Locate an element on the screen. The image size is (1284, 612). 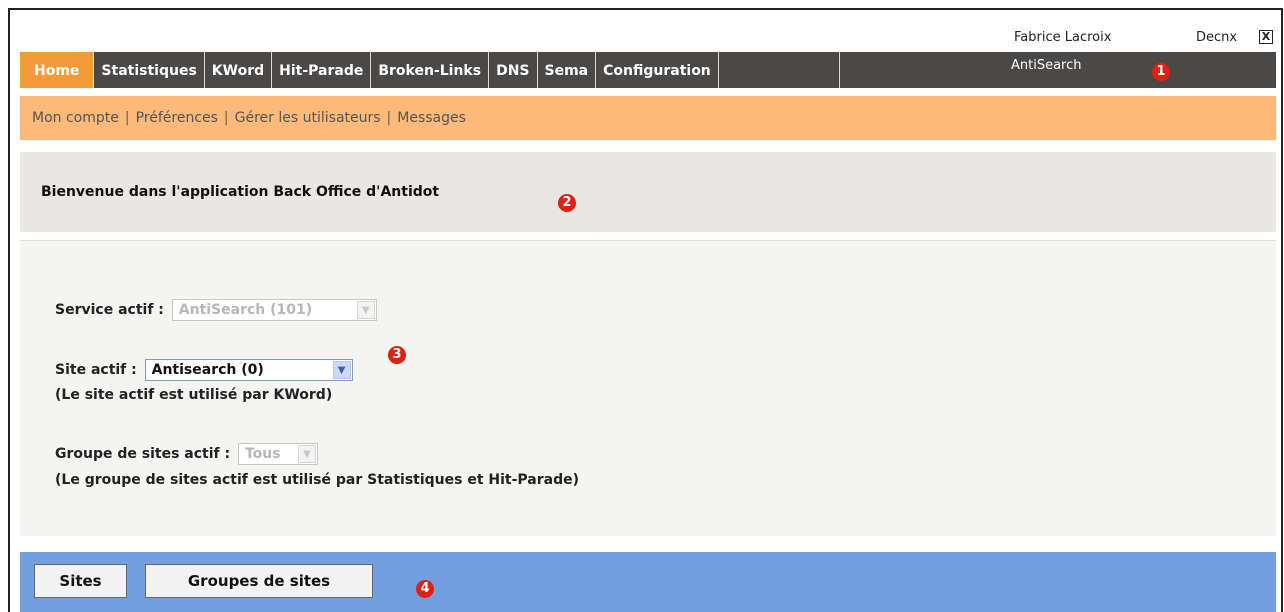
group-row: Groupe de sites actif : Tous ▼ is located at coordinates (186, 454).